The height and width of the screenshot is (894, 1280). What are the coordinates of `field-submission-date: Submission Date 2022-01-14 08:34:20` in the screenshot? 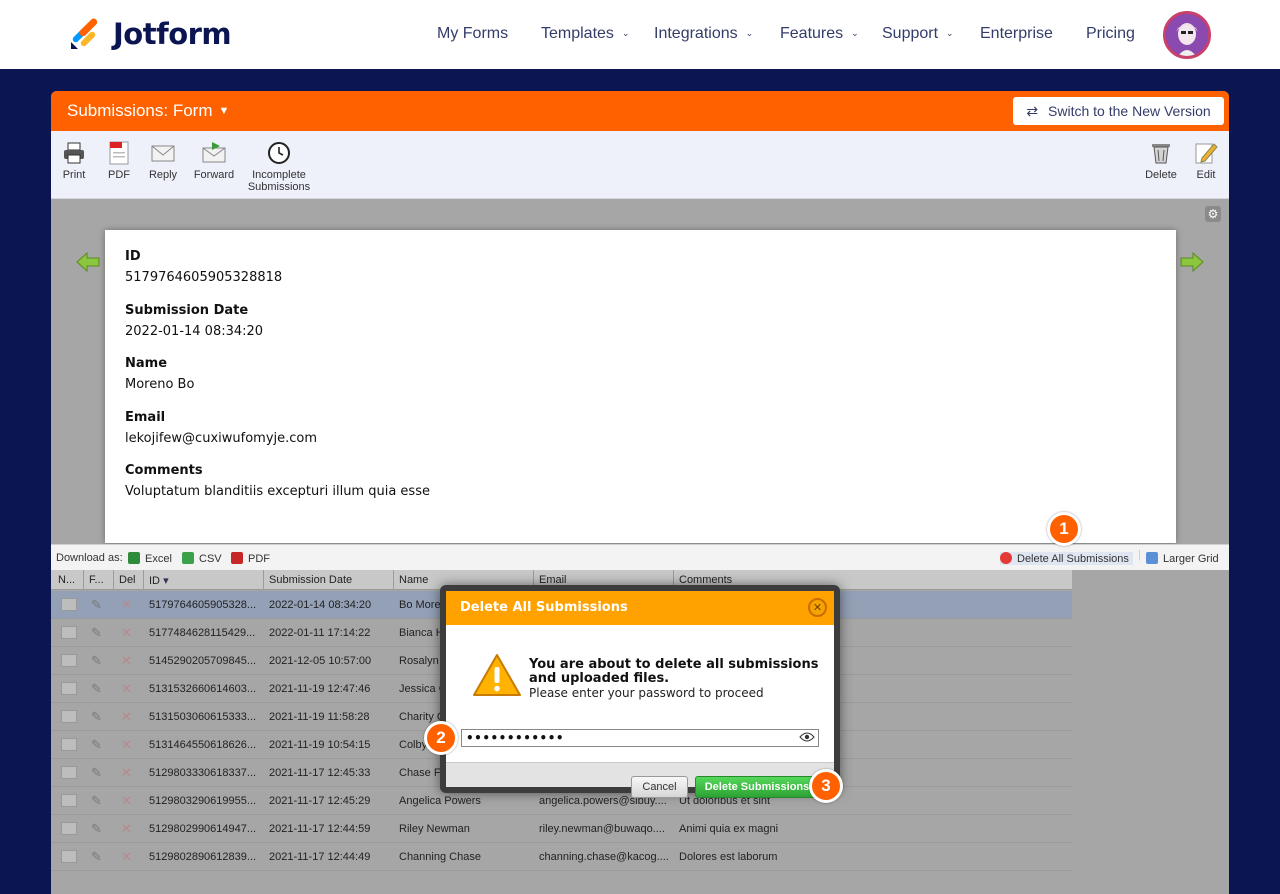 It's located at (194, 321).